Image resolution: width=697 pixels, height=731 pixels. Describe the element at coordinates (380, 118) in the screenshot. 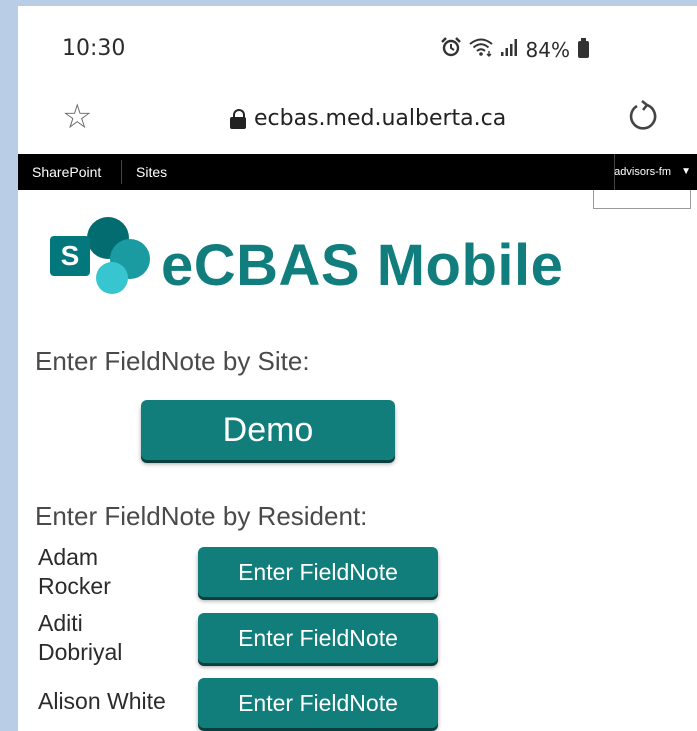

I see `url-text: ecbas.med.ualberta.ca` at that location.